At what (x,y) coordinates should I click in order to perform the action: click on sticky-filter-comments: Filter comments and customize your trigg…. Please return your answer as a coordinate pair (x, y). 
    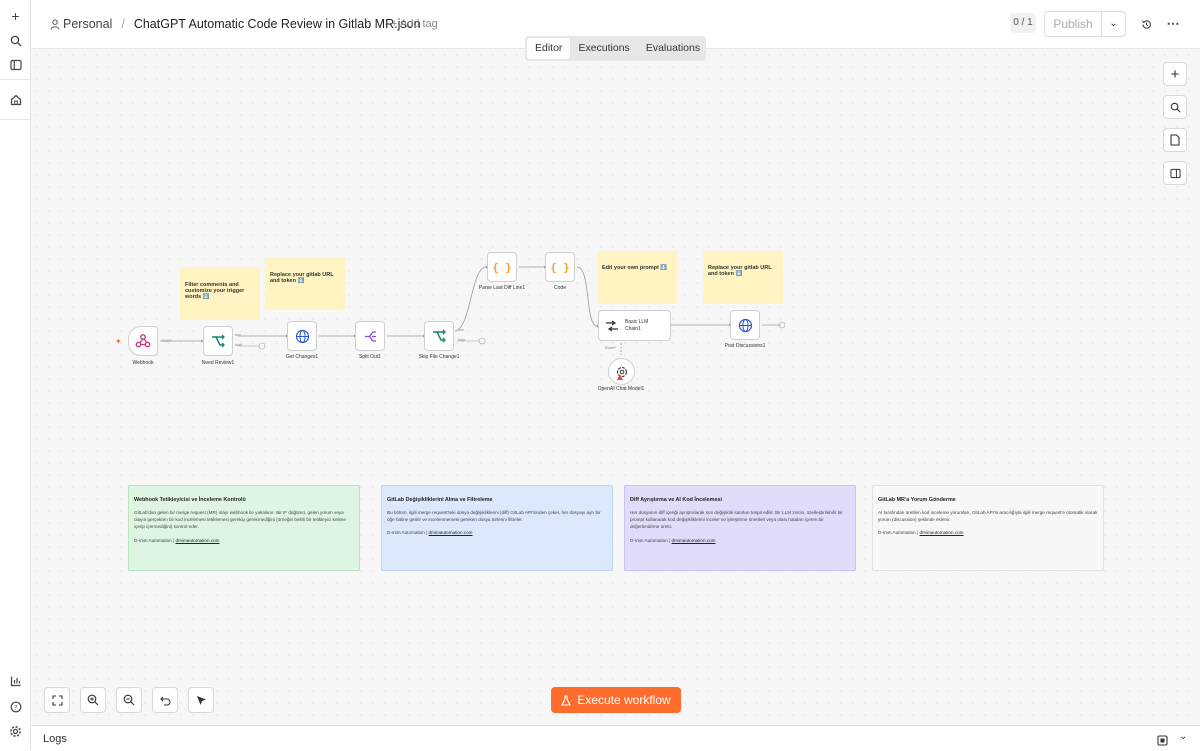
    Looking at the image, I should click on (220, 293).